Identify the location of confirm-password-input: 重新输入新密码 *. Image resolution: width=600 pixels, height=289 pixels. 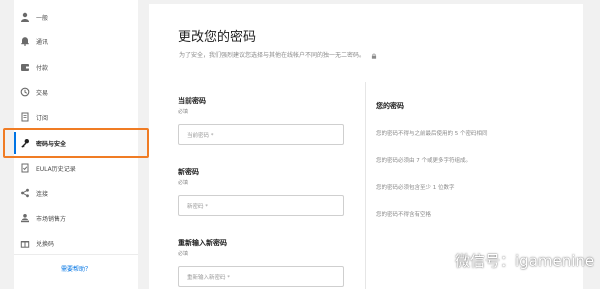
(261, 276).